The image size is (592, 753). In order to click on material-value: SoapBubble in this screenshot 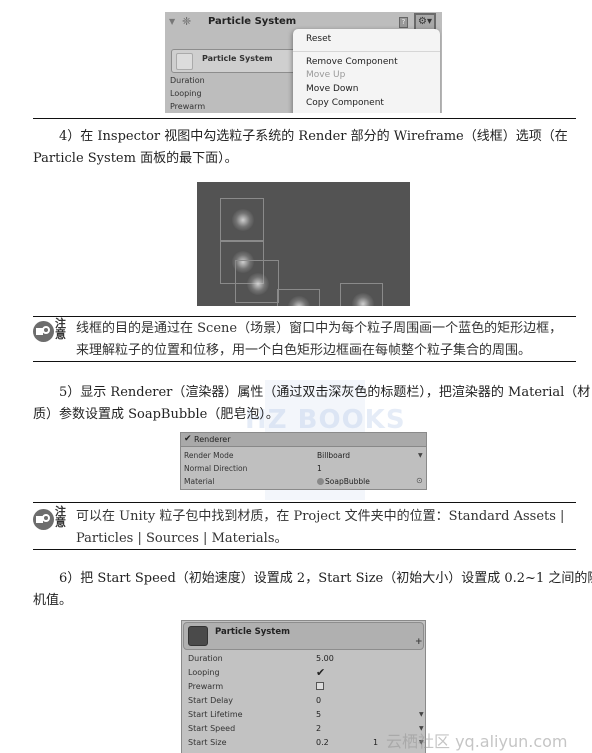, I will do `click(347, 481)`.